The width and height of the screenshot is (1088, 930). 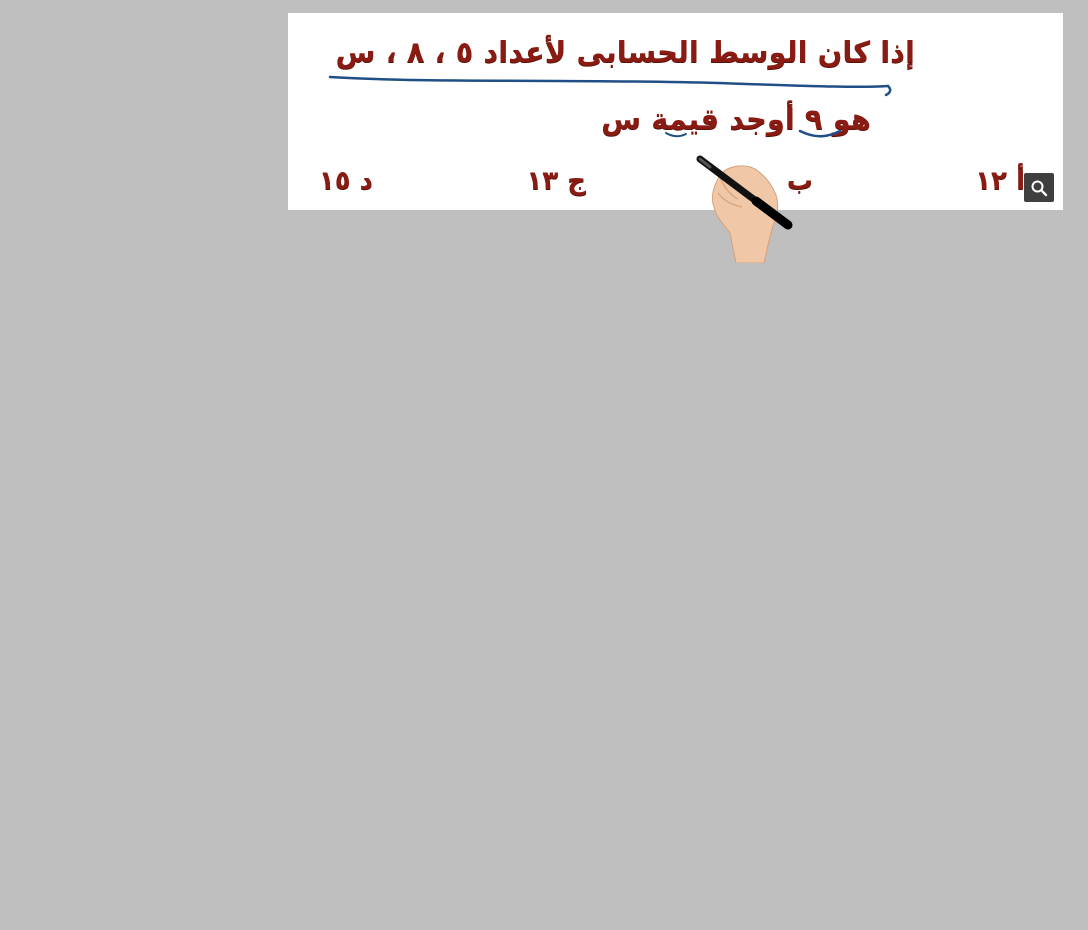 What do you see at coordinates (736, 119) in the screenshot?
I see `question-line-2: هو ٩ أوجد قيمة س` at bounding box center [736, 119].